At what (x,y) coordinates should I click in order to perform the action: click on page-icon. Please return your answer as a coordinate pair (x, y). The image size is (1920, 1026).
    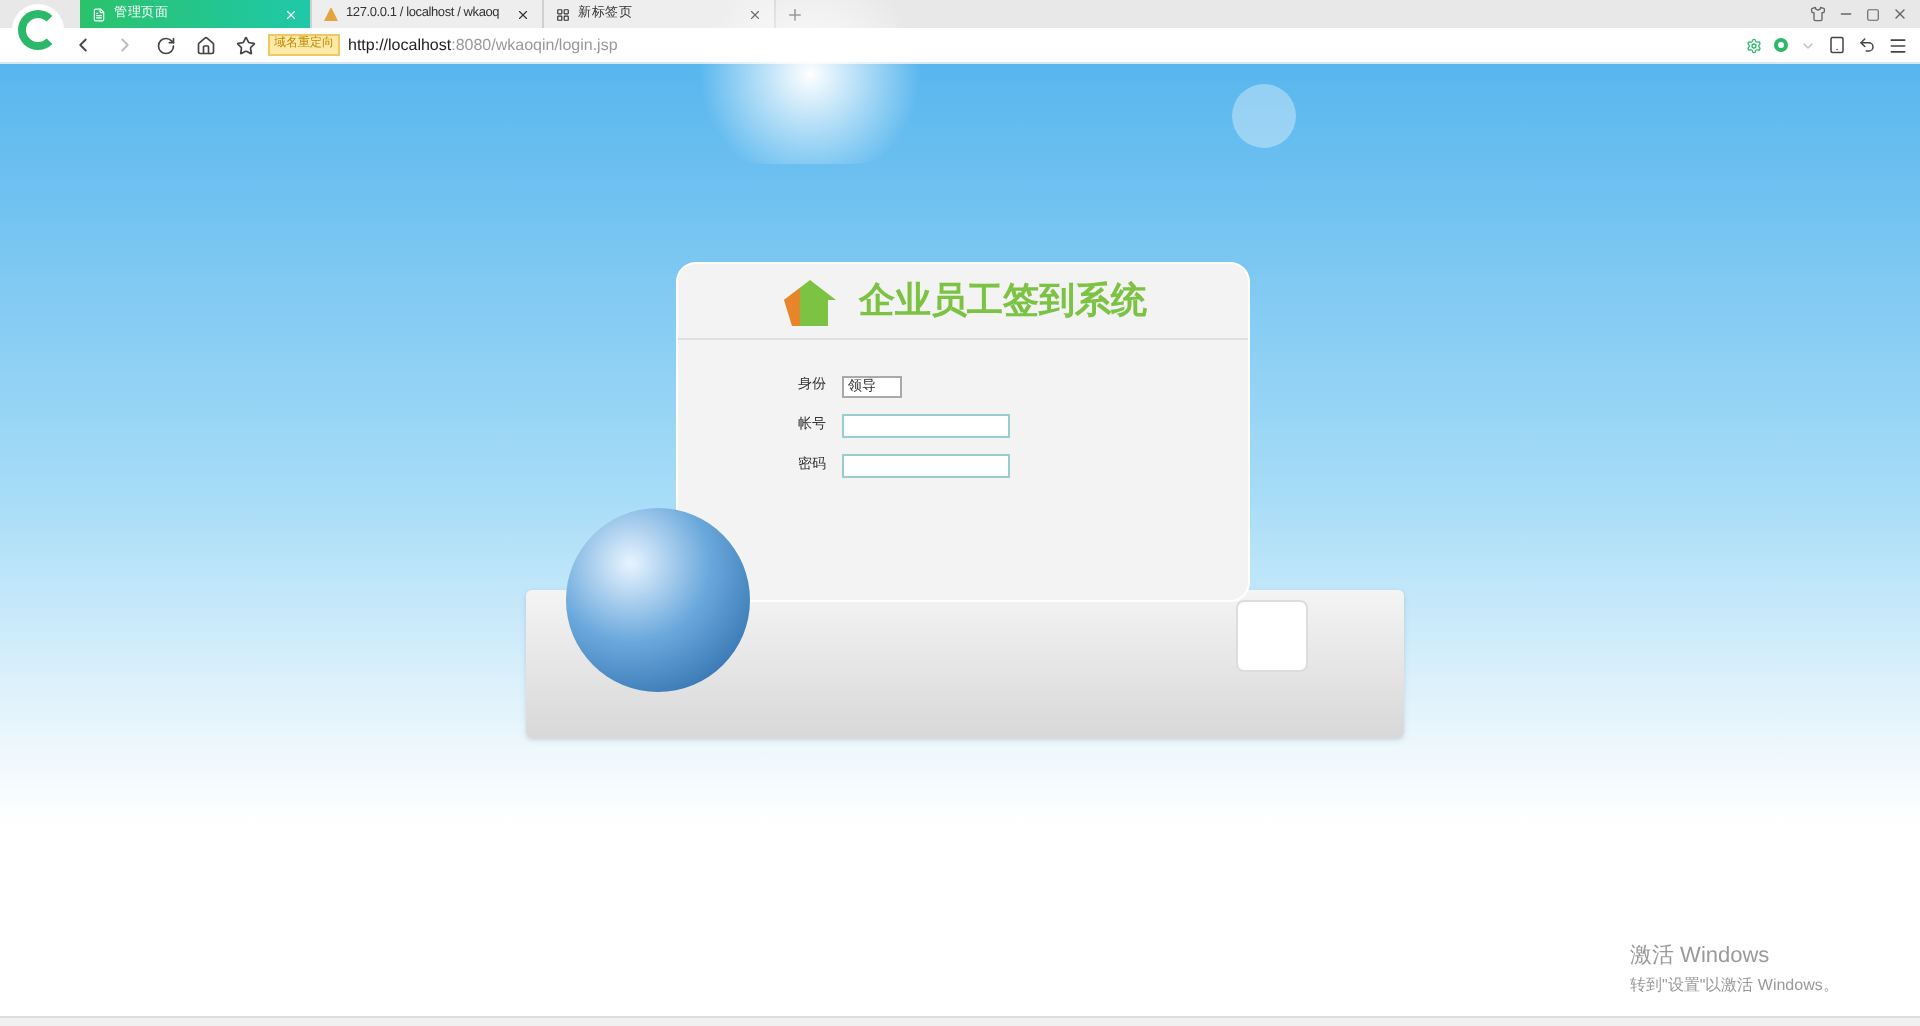
    Looking at the image, I should click on (99, 14).